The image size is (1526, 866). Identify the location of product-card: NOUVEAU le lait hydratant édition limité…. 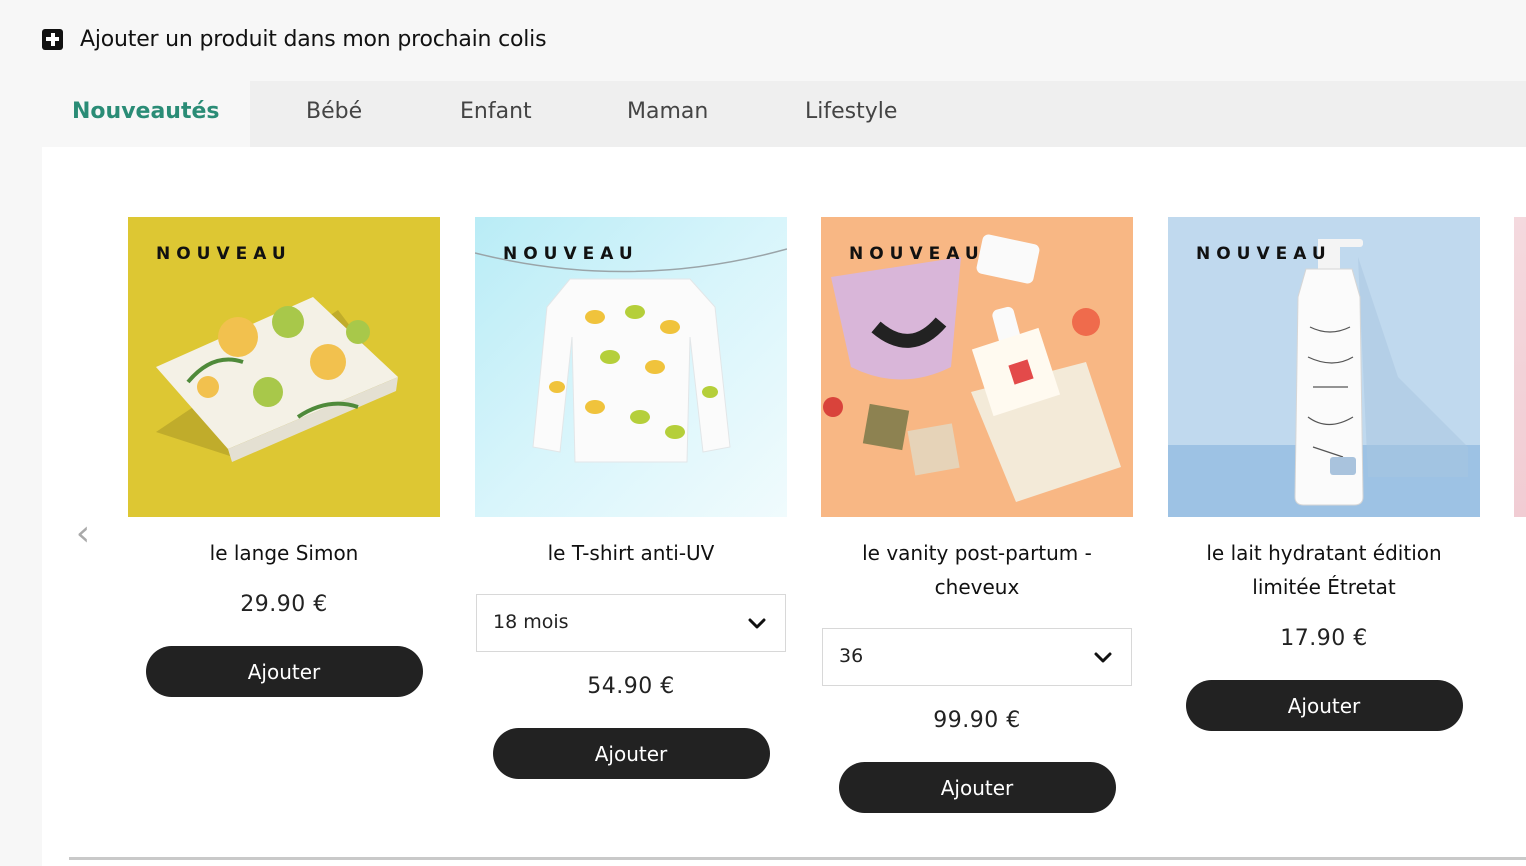
(1324, 474).